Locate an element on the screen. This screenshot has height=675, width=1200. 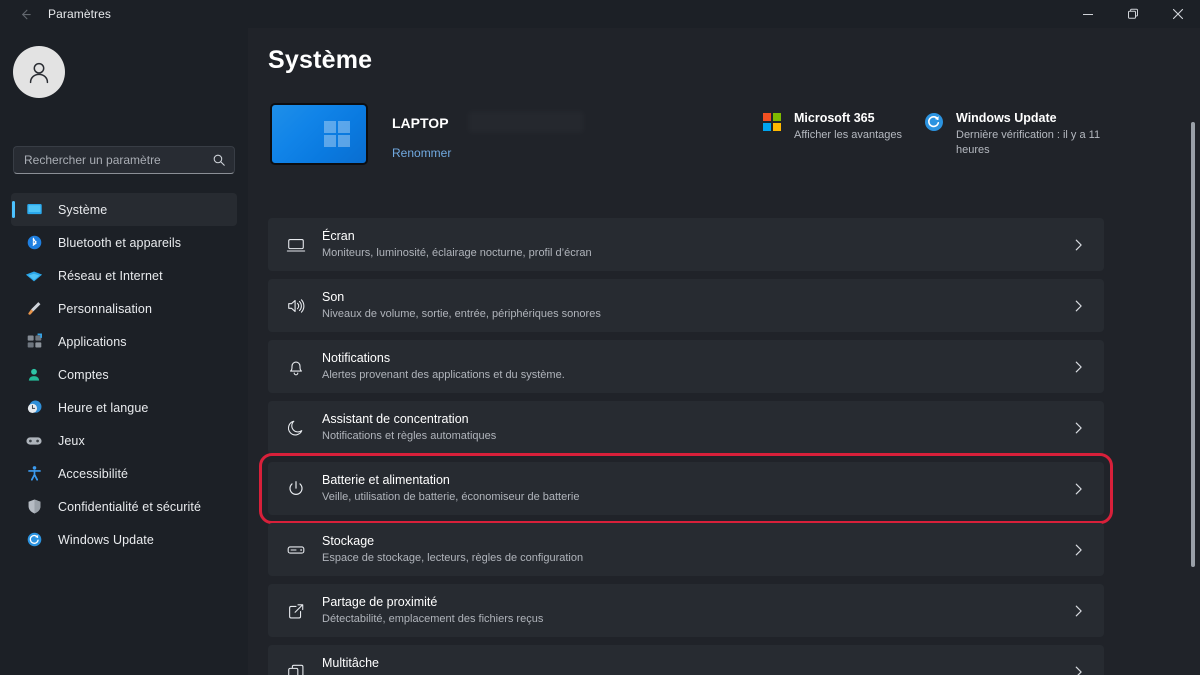
clock-globe-icon is located at coordinates (34, 408).